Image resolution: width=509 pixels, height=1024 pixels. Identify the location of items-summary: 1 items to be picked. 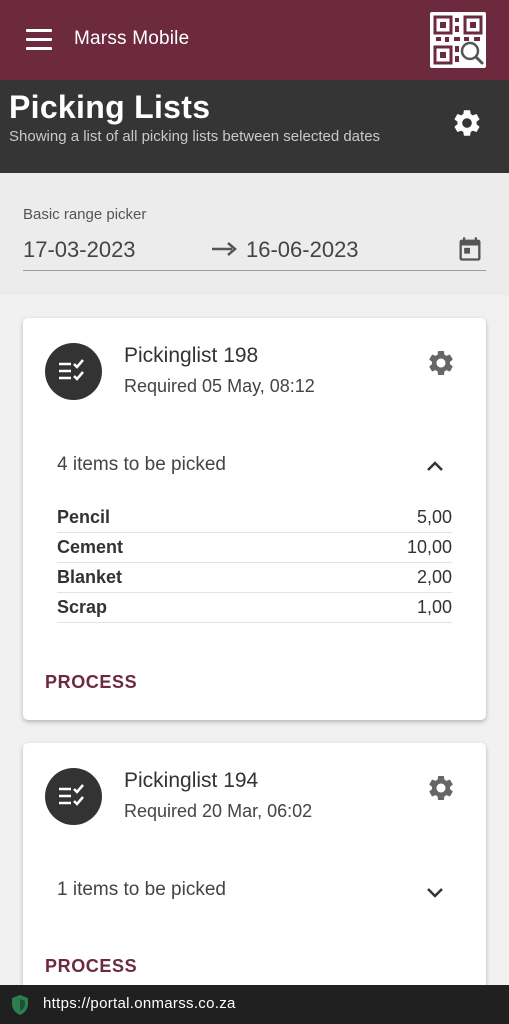
(141, 889).